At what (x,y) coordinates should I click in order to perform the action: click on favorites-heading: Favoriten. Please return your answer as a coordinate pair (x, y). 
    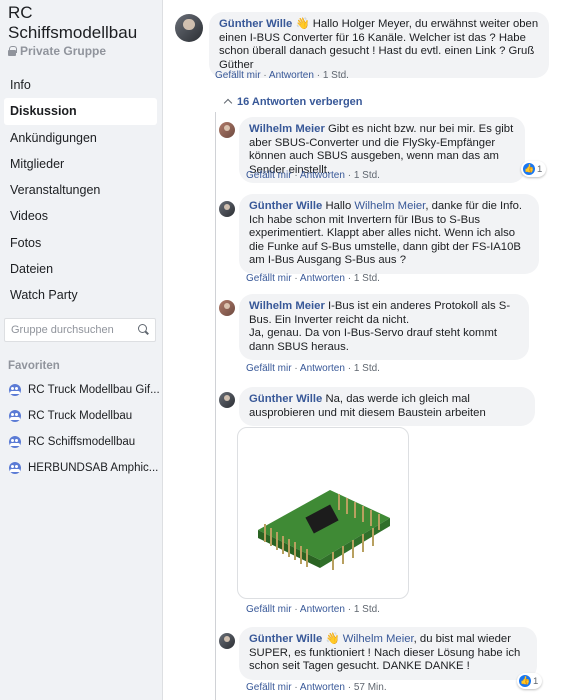
    Looking at the image, I should click on (34, 366).